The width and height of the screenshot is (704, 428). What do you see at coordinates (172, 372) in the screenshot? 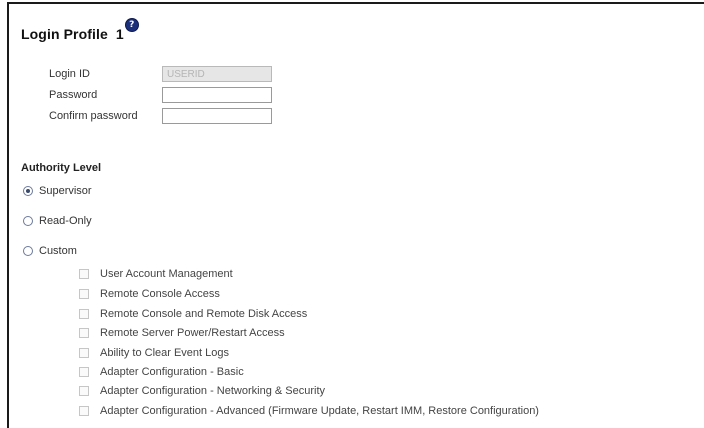
I see `permission-label: Adapter Configuration - Basic` at bounding box center [172, 372].